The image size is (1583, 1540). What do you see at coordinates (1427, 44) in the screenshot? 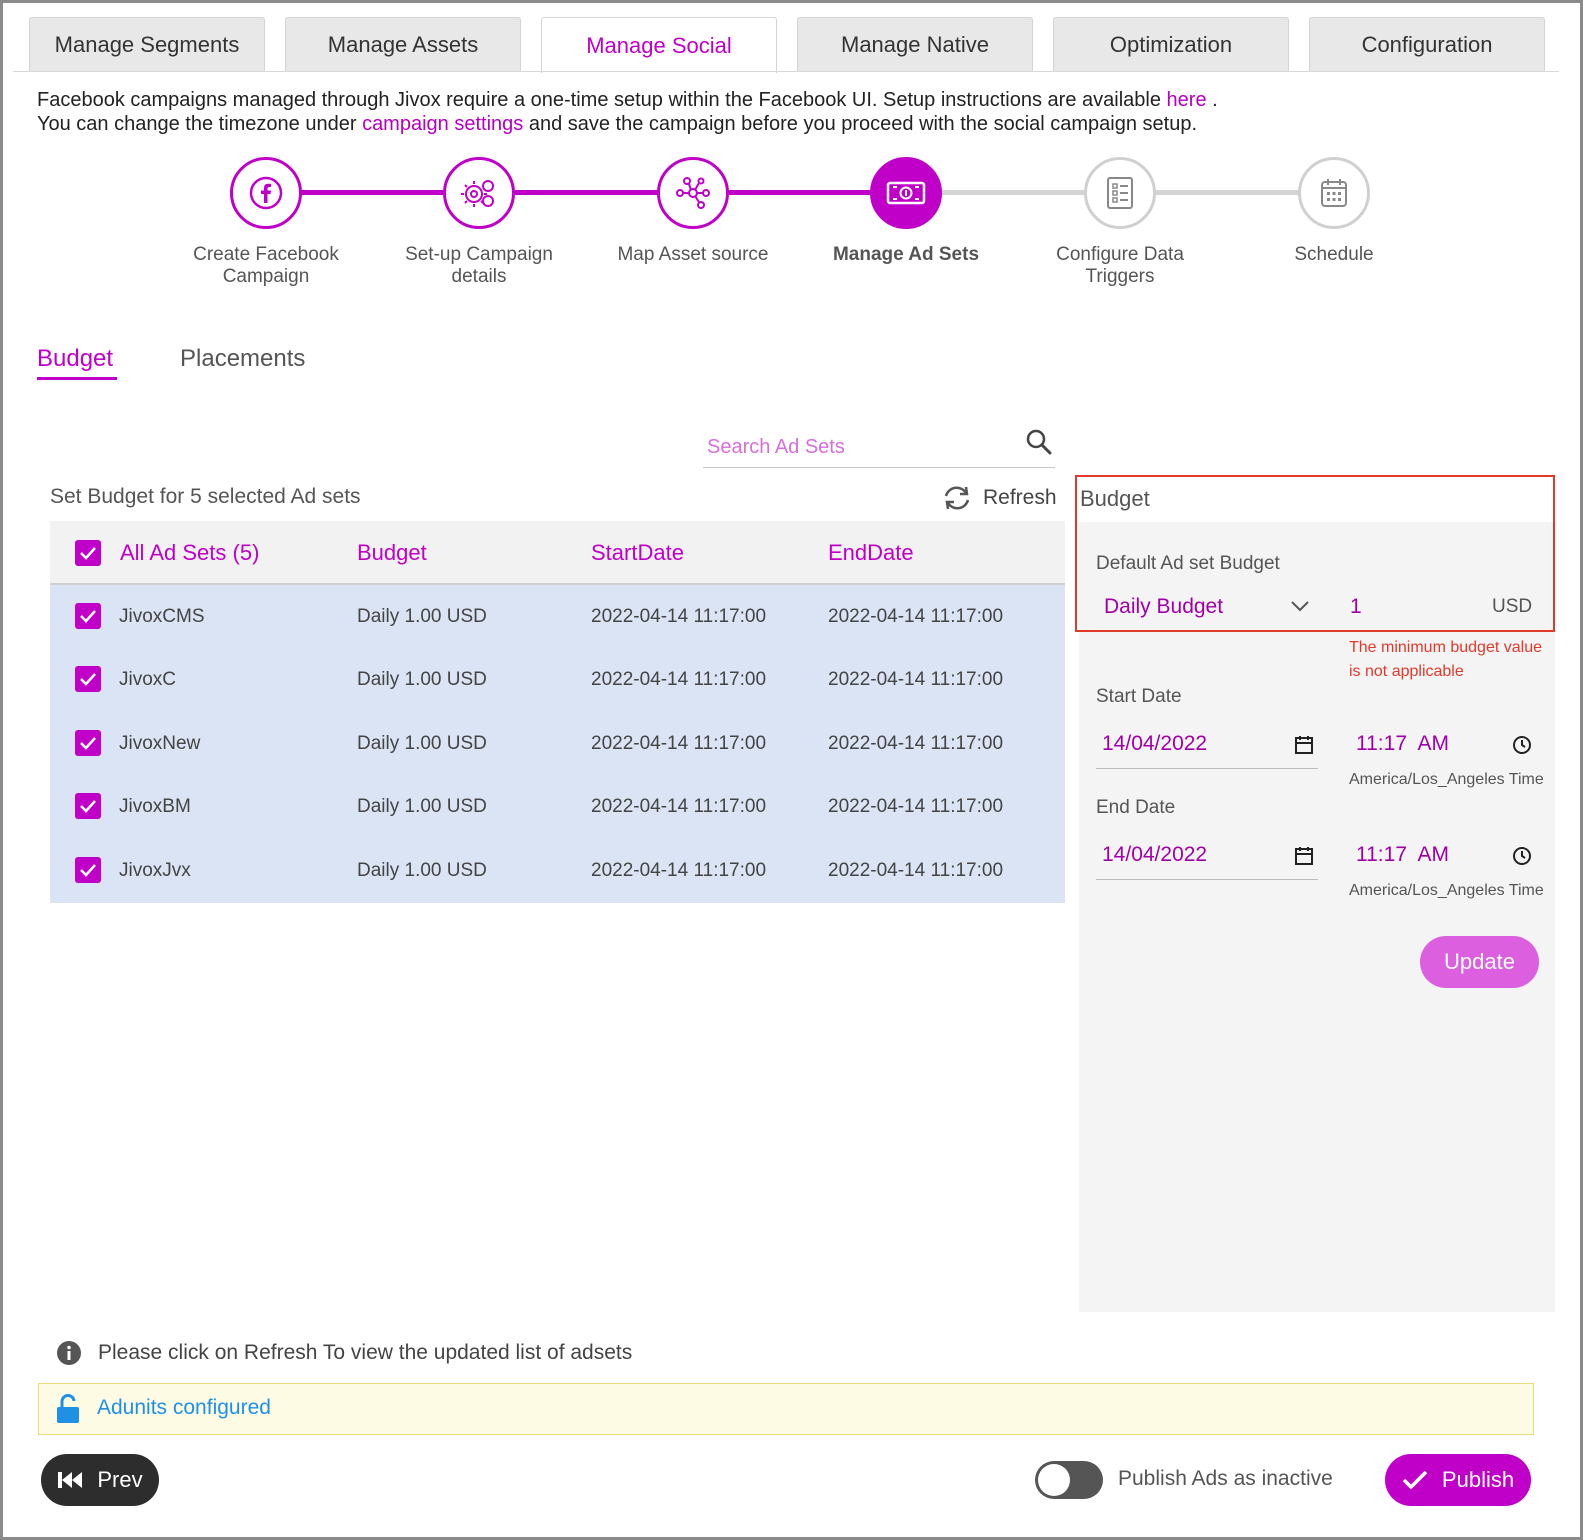
I see `tab-configuration: Configuration` at bounding box center [1427, 44].